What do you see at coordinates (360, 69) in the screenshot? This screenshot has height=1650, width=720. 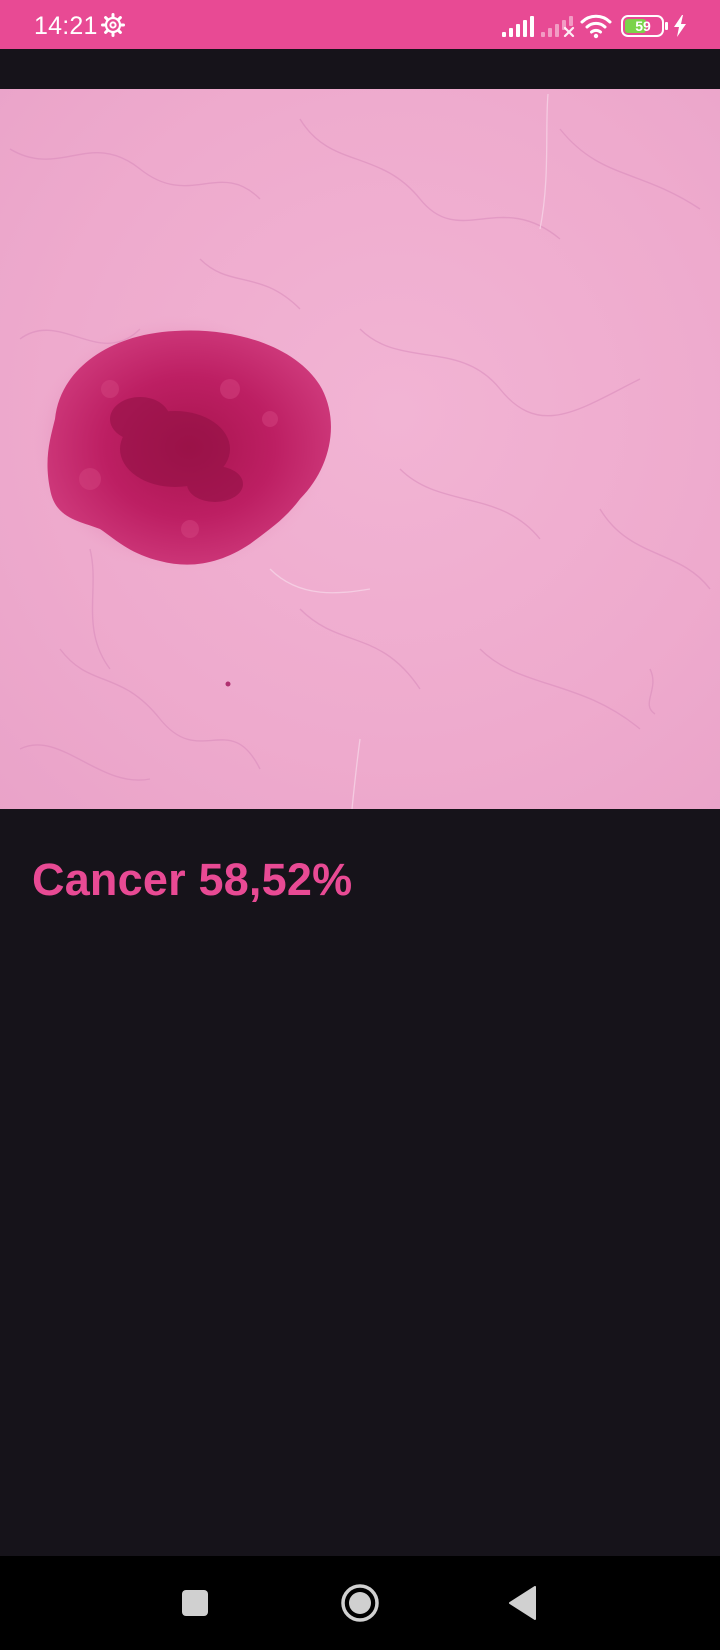 I see `top-app-bar` at bounding box center [360, 69].